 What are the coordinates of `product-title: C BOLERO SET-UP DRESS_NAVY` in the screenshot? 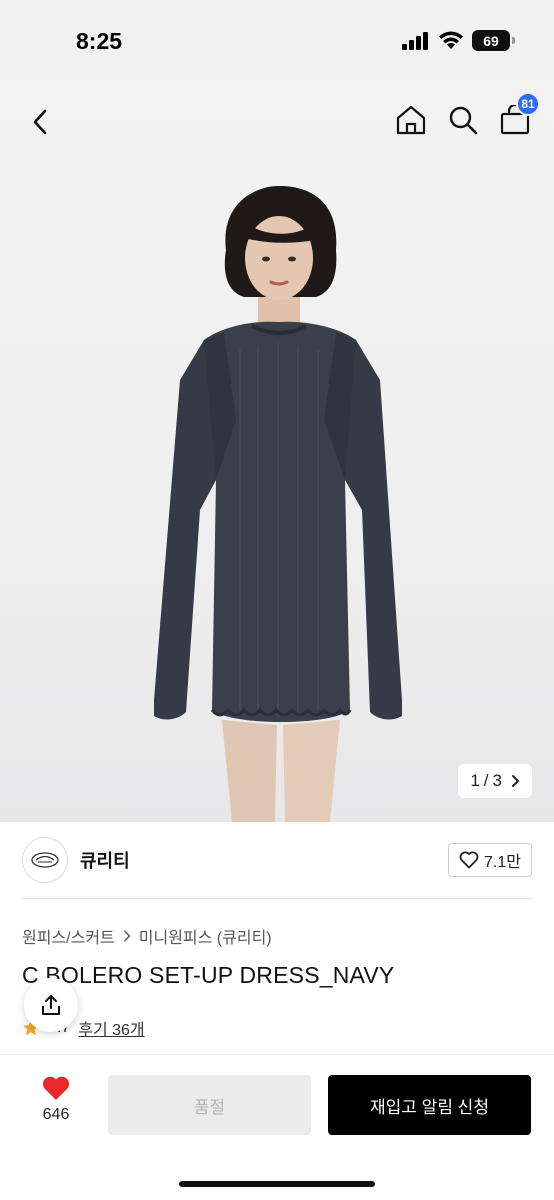 It's located at (208, 975).